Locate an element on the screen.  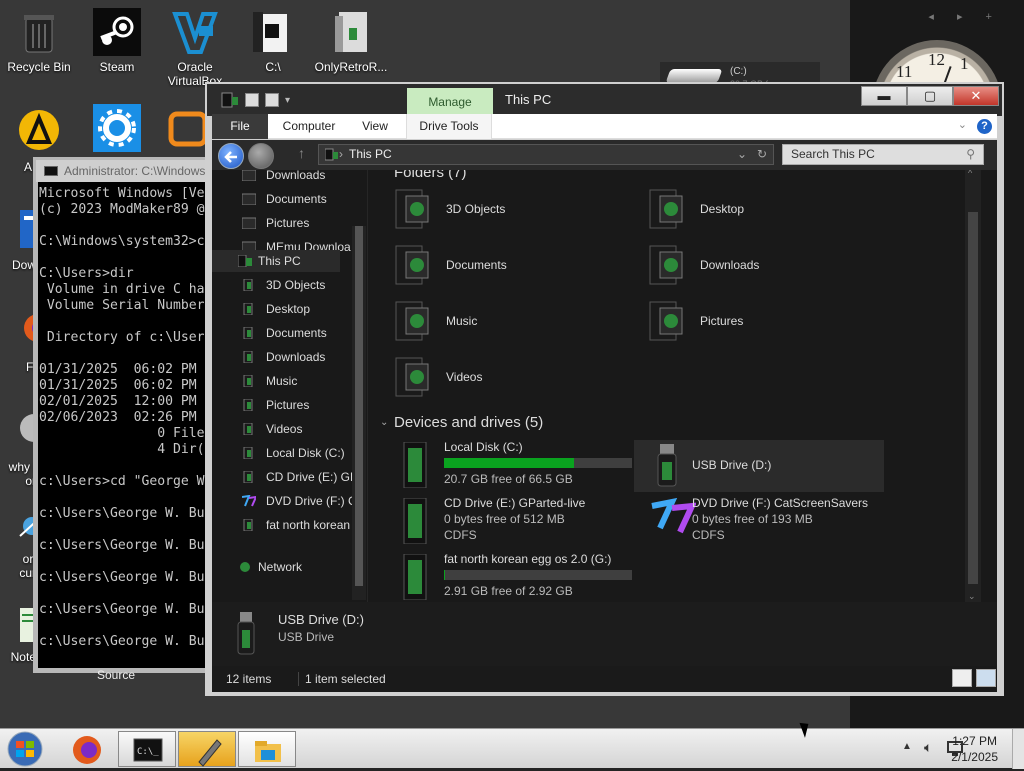
sidebar-item-videos: Videos is located at coordinates (300, 429).